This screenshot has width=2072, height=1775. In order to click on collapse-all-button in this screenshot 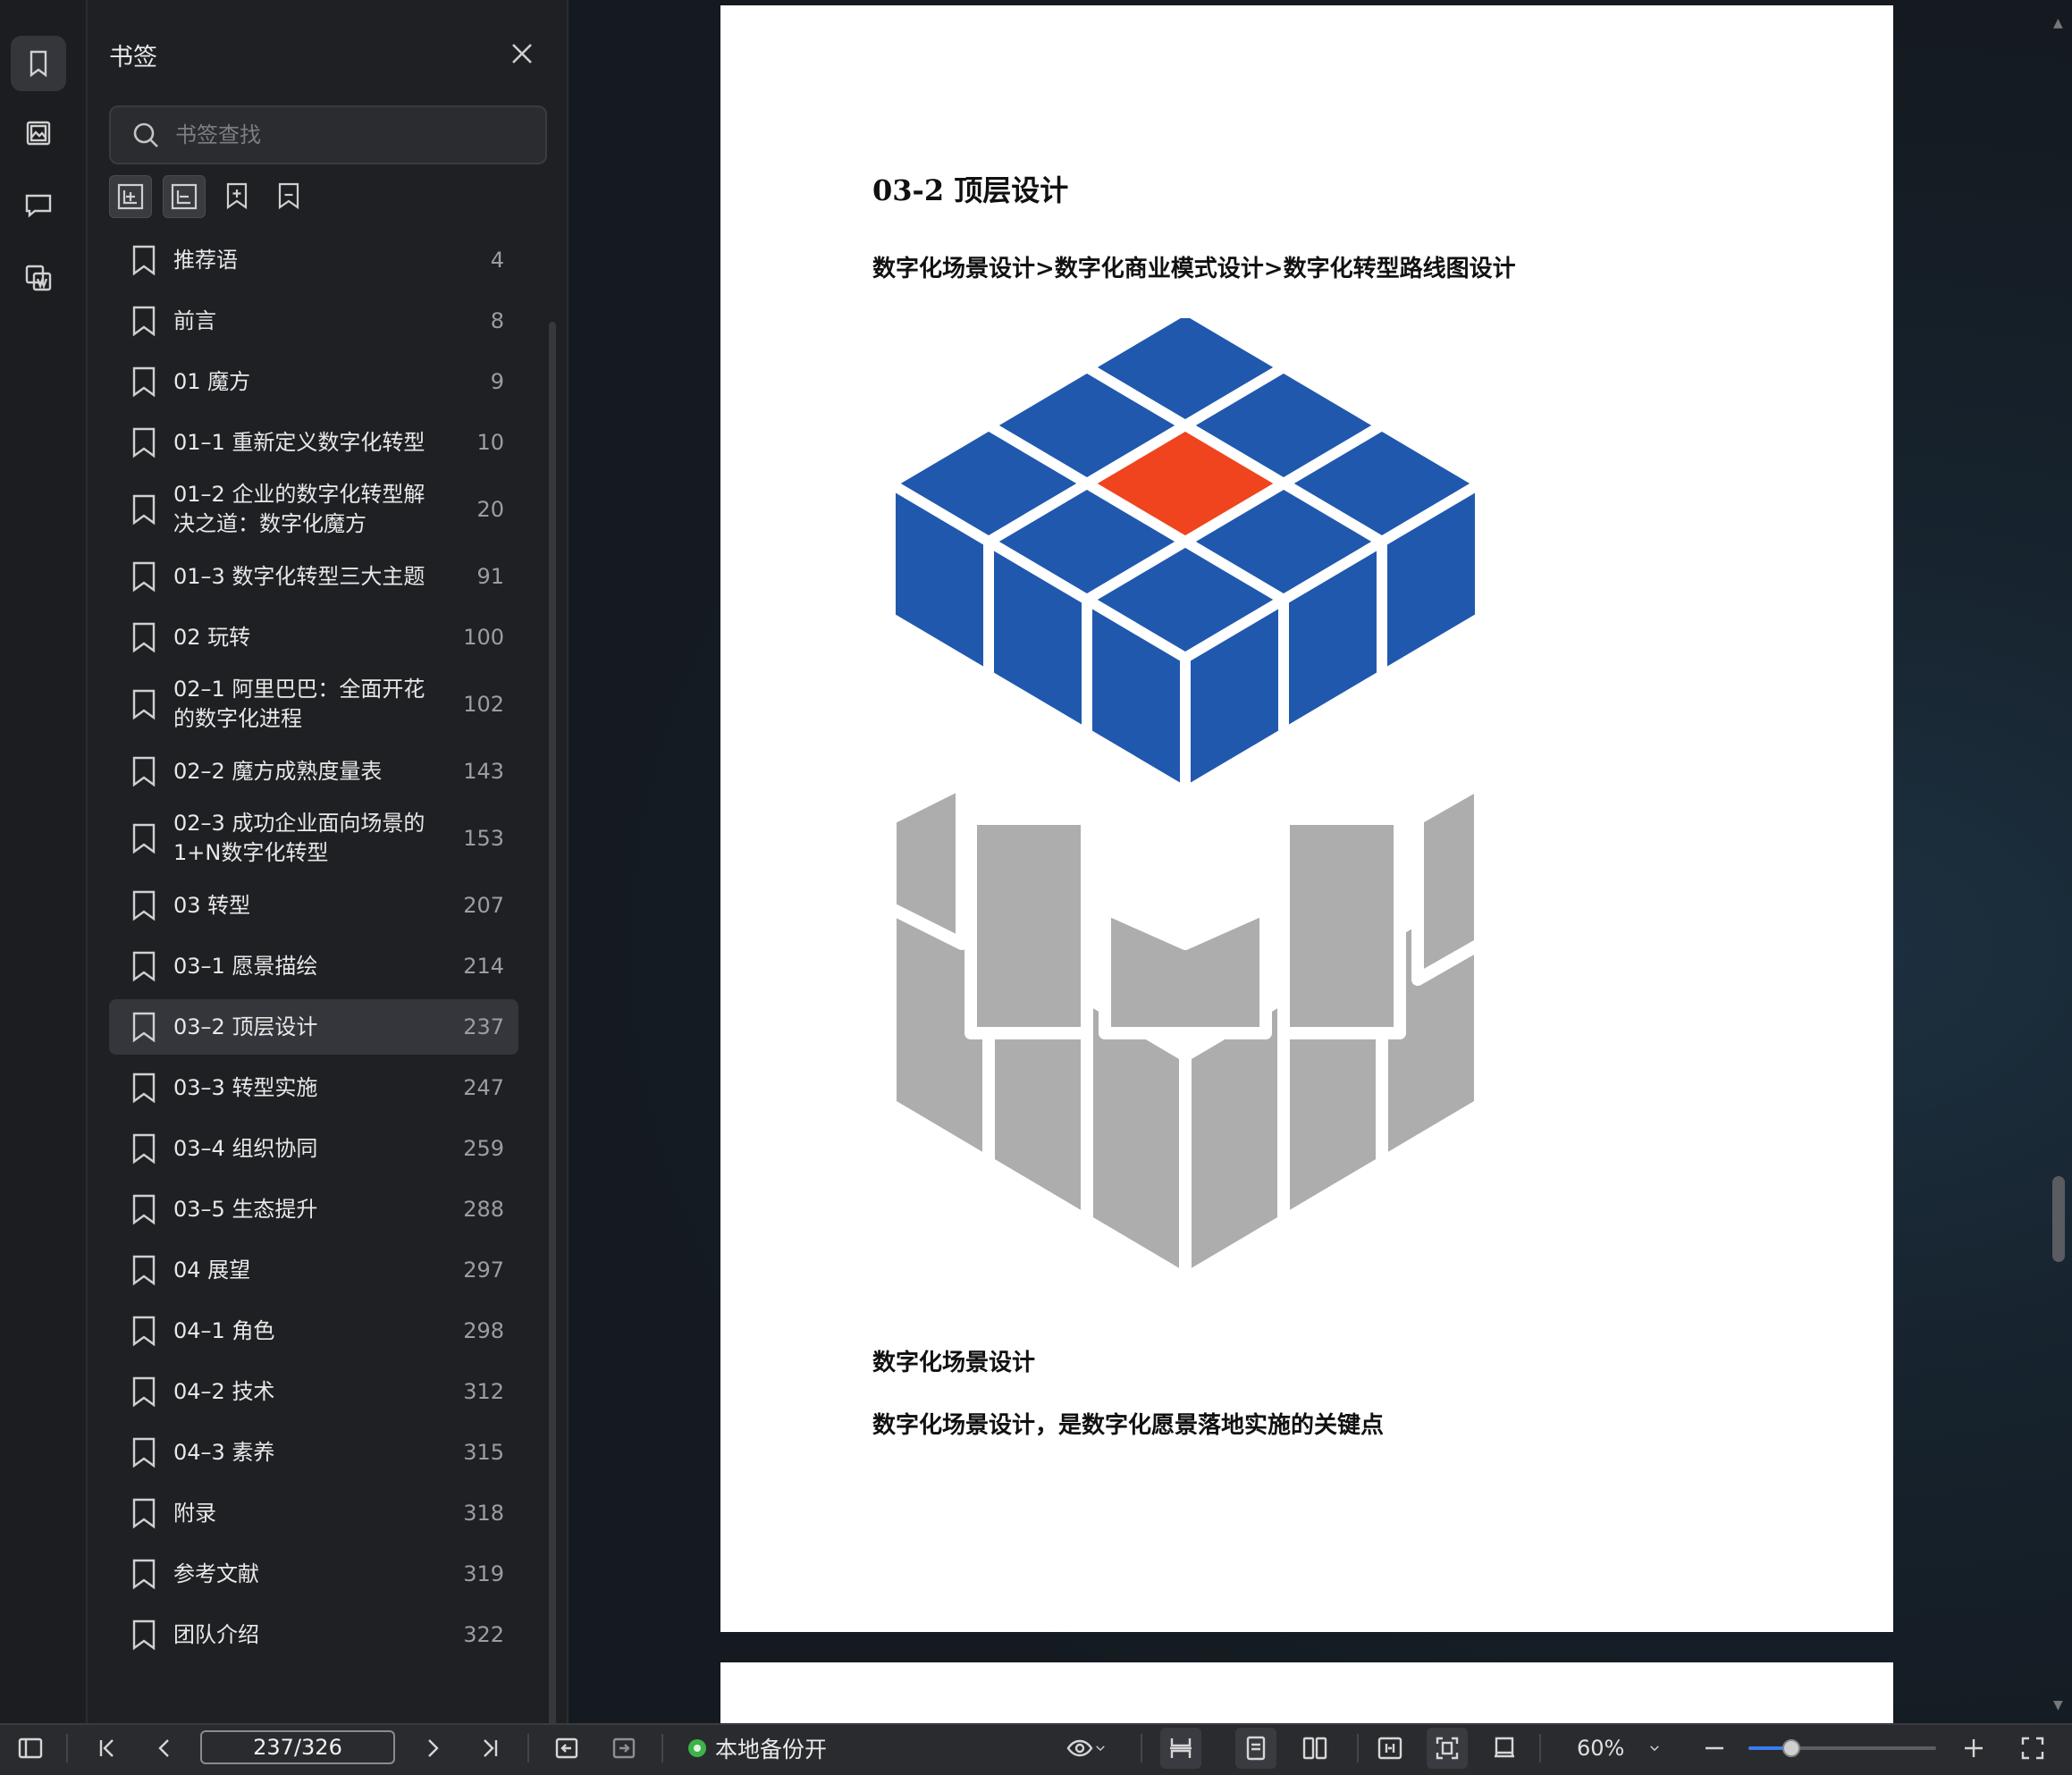, I will do `click(185, 196)`.